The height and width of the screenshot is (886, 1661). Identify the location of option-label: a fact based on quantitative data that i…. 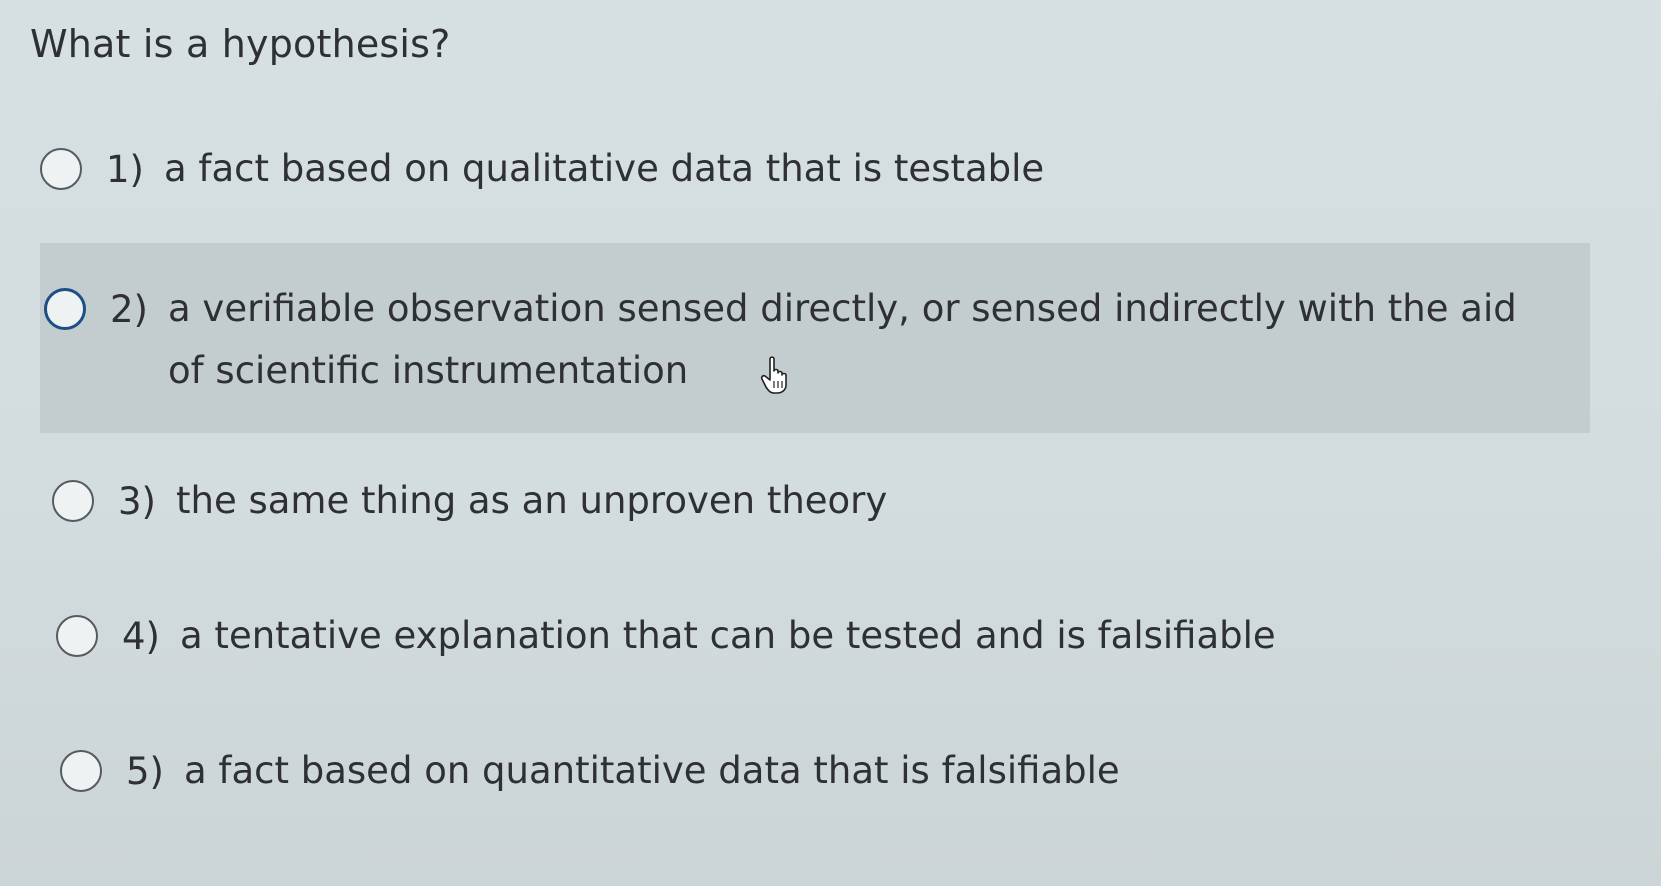
(652, 770).